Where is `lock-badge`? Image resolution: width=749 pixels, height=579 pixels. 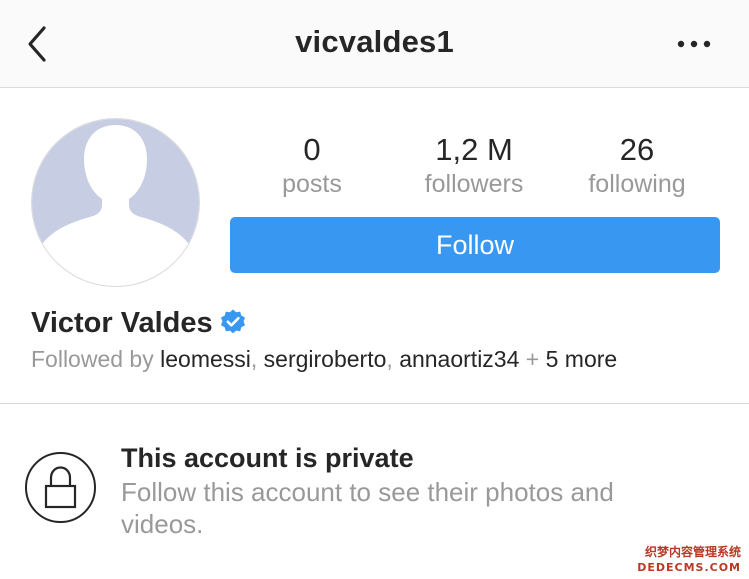 lock-badge is located at coordinates (60, 487).